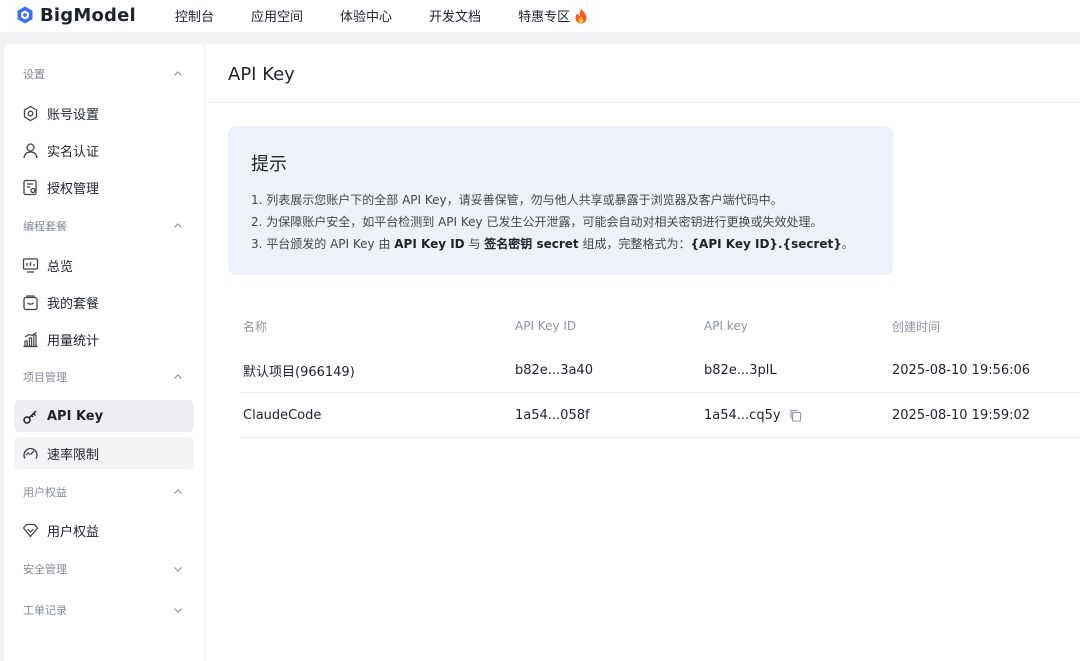  I want to click on notice-text: 。, so click(847, 244).